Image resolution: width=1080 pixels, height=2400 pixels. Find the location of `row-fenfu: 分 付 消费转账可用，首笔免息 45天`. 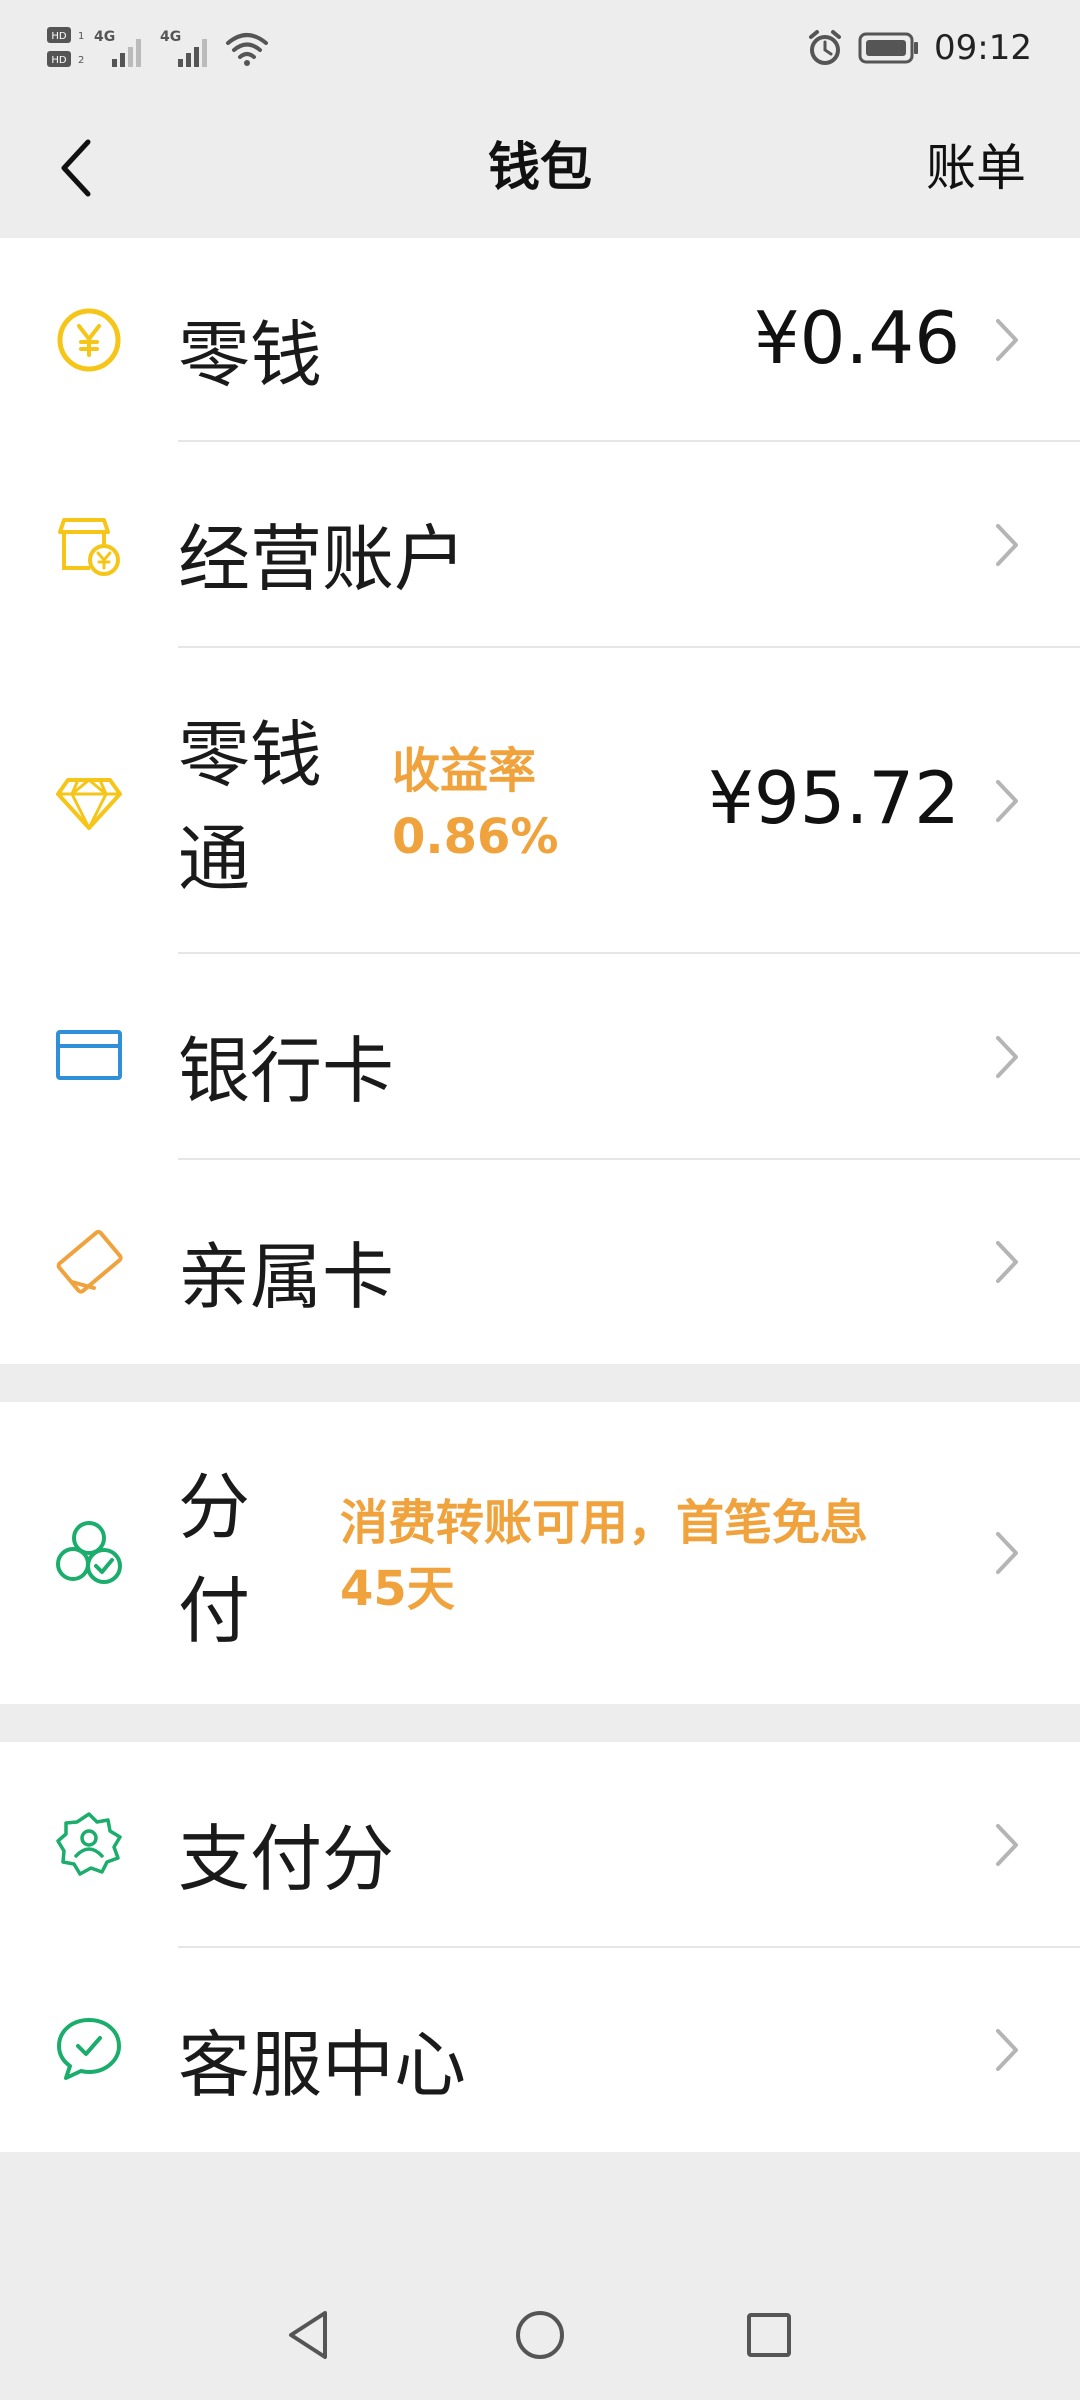

row-fenfu: 分 付 消费转账可用，首笔免息 45天 is located at coordinates (540, 1553).